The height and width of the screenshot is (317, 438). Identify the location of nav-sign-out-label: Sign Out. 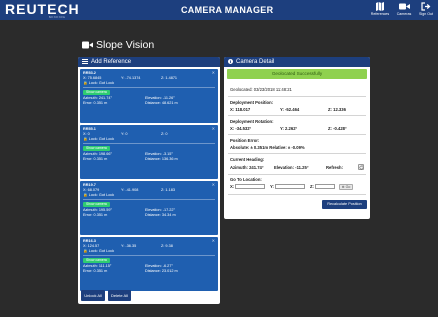
(426, 14).